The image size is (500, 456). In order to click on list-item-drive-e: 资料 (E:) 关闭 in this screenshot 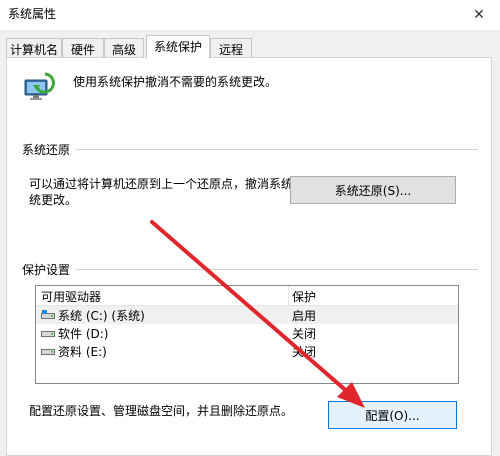, I will do `click(247, 351)`.